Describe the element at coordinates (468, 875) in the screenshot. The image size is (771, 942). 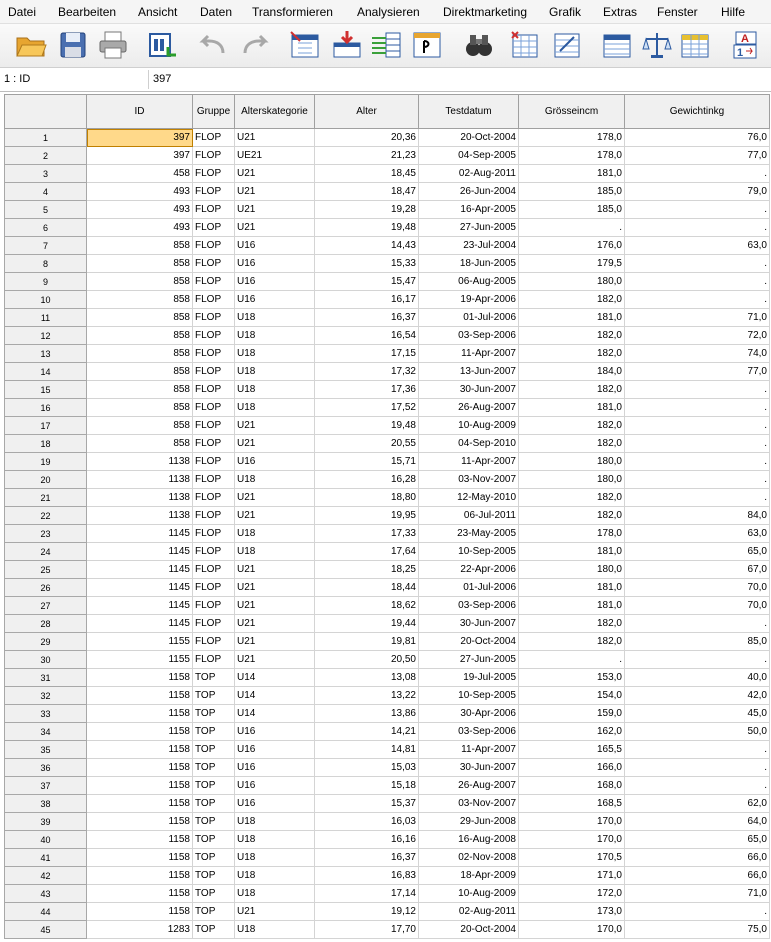
I see `data-cell: 18-Apr-2009` at that location.